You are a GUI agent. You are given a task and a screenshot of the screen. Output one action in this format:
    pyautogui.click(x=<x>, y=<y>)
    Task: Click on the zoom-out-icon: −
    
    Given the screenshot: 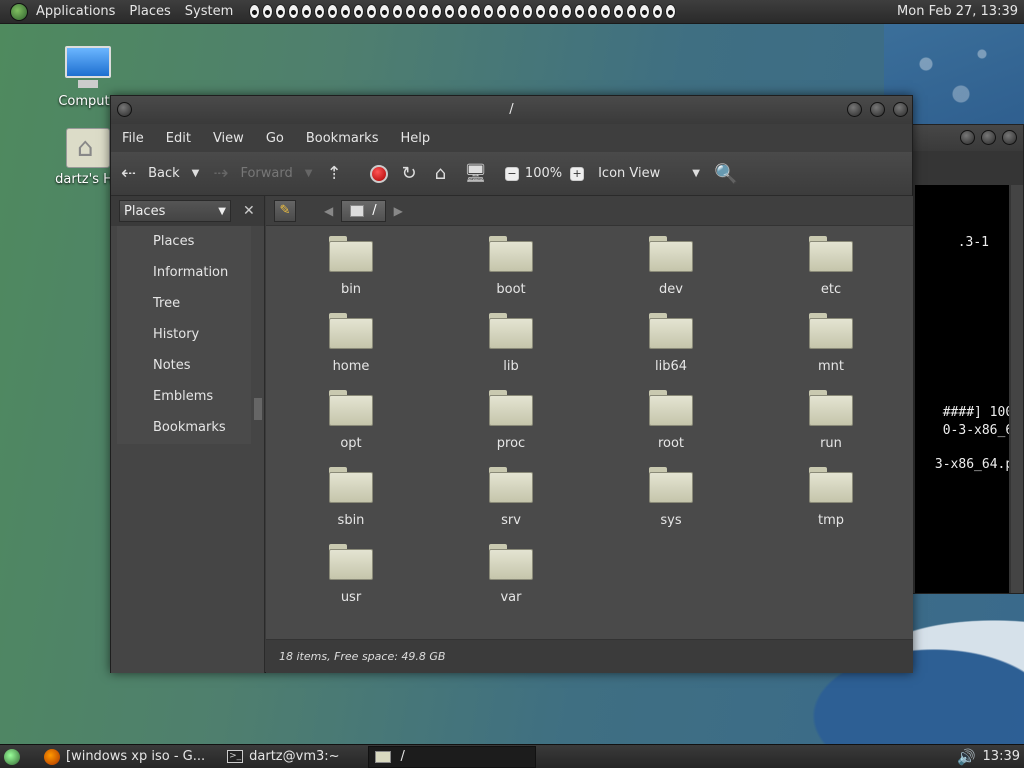 What is the action you would take?
    pyautogui.click(x=511, y=173)
    